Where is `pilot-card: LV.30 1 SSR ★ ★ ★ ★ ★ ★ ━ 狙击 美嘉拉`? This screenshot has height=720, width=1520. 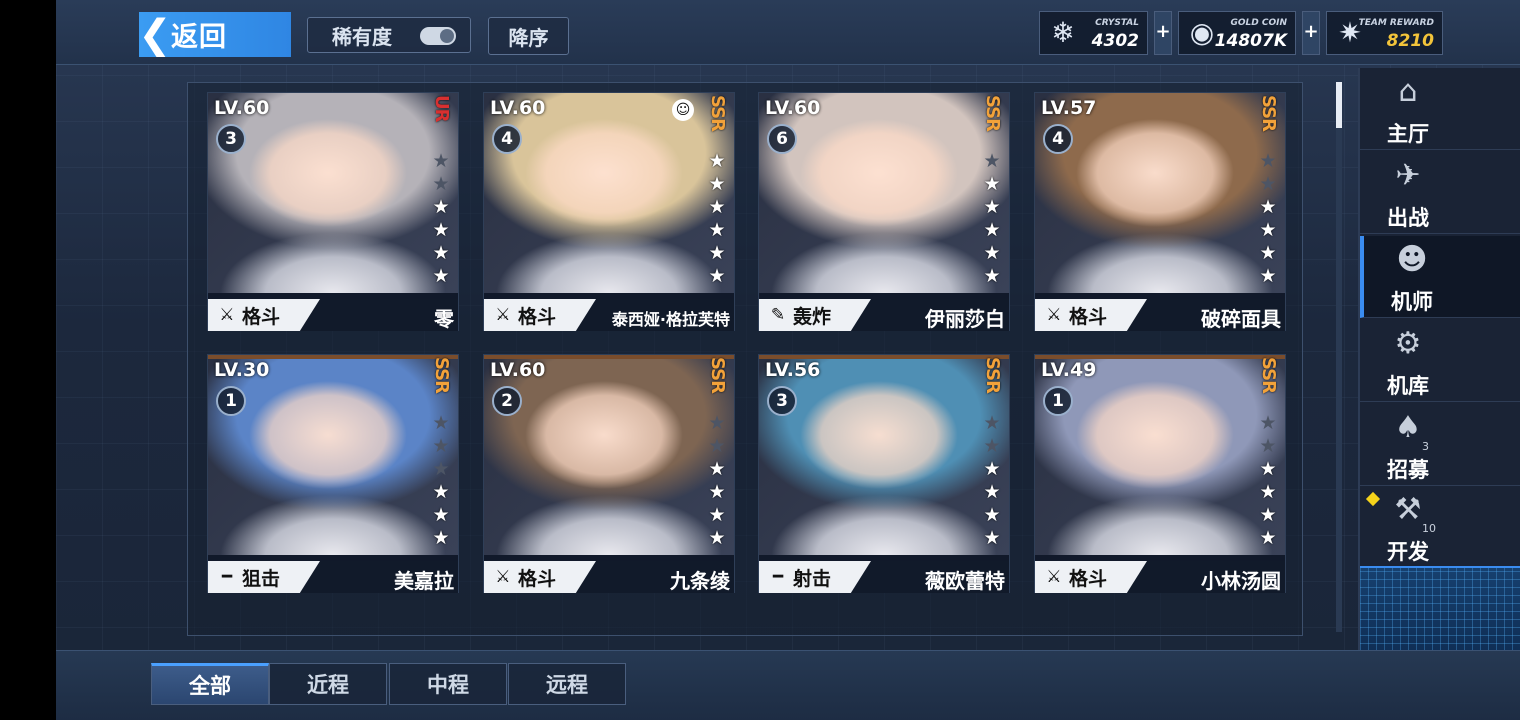 pilot-card: LV.30 1 SSR ★ ★ ★ ★ ★ ★ ━ 狙击 美嘉拉 is located at coordinates (333, 473).